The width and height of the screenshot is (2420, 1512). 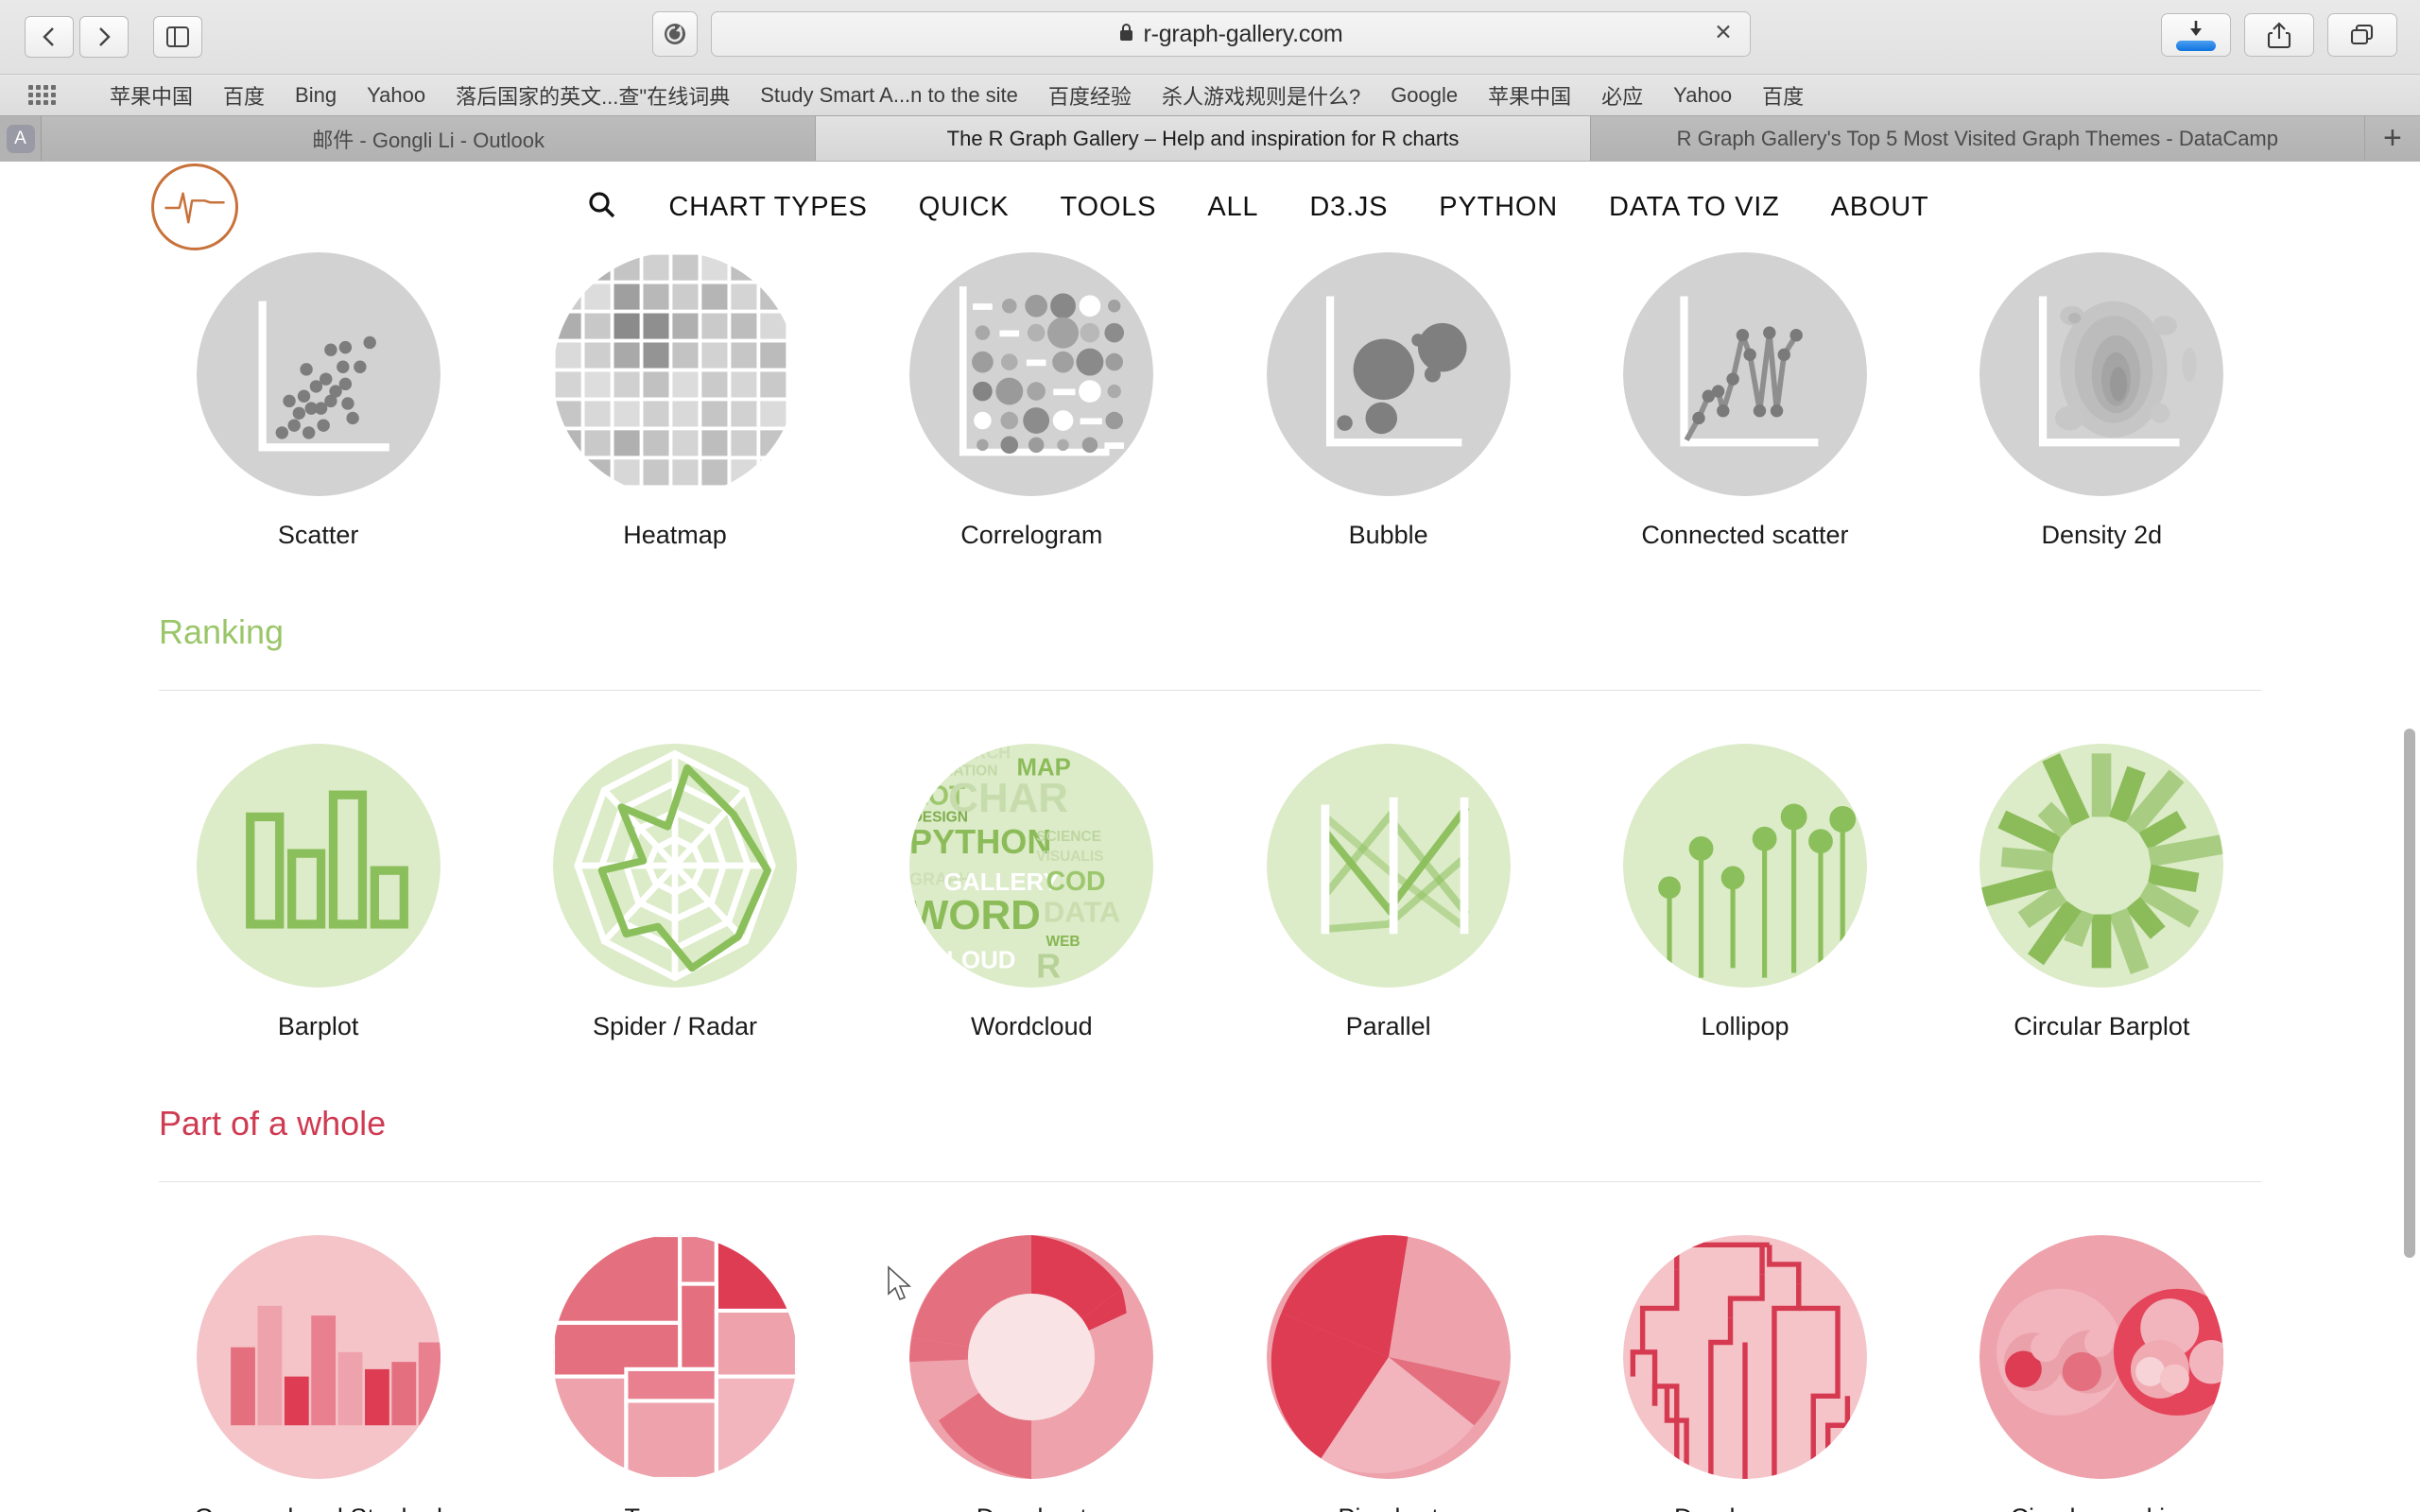 I want to click on section-title-ranking: Ranking, so click(x=222, y=631).